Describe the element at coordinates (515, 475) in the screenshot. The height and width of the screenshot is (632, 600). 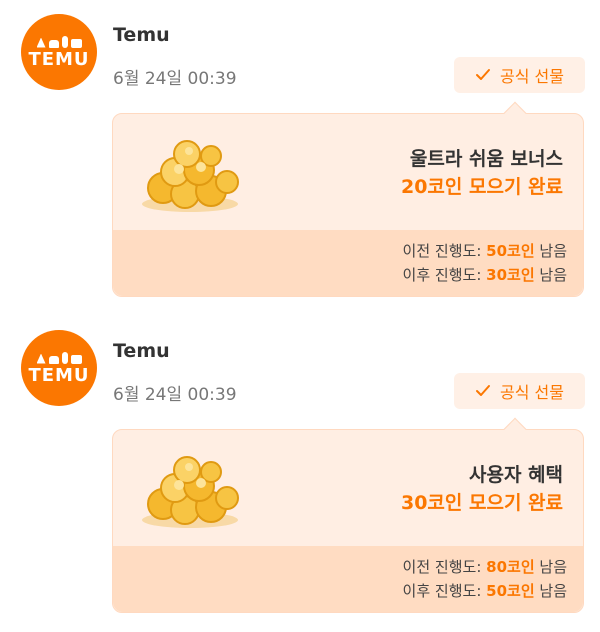
I see `reward-title: 사용자 혜택` at that location.